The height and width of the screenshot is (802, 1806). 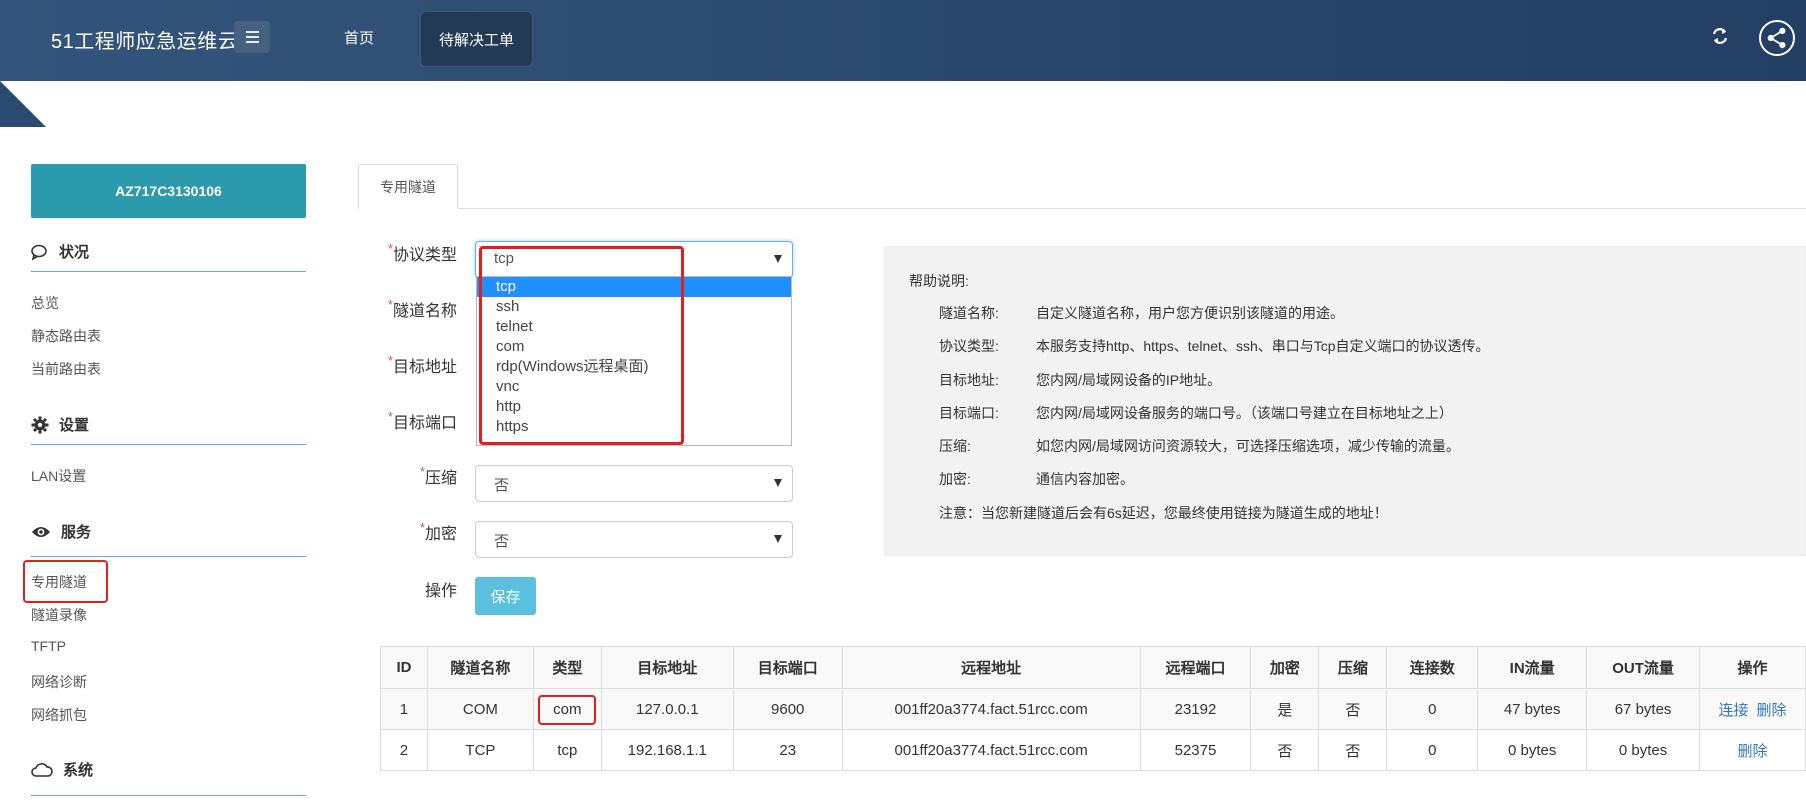 What do you see at coordinates (1195, 667) in the screenshot?
I see `col-header: 远程端口` at bounding box center [1195, 667].